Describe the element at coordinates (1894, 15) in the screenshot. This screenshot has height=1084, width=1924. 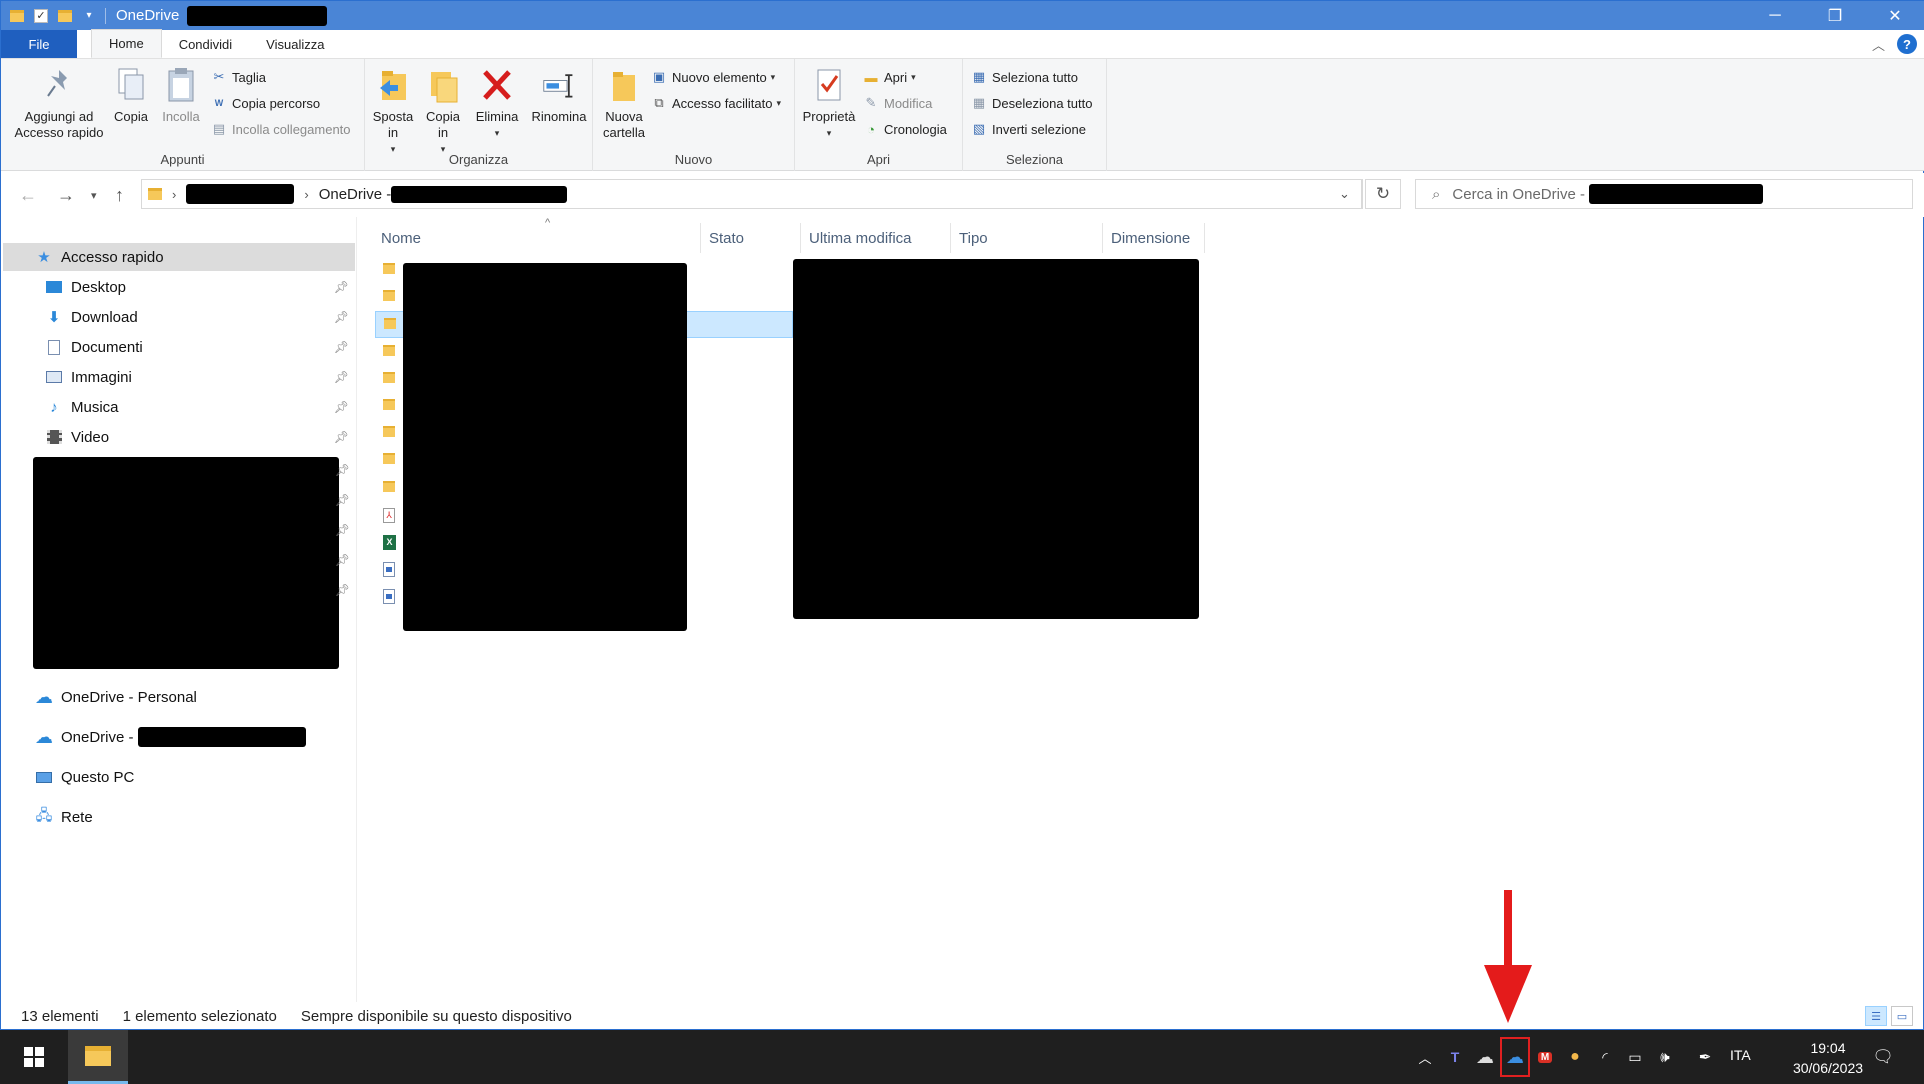
I see `close-button: ✕` at that location.